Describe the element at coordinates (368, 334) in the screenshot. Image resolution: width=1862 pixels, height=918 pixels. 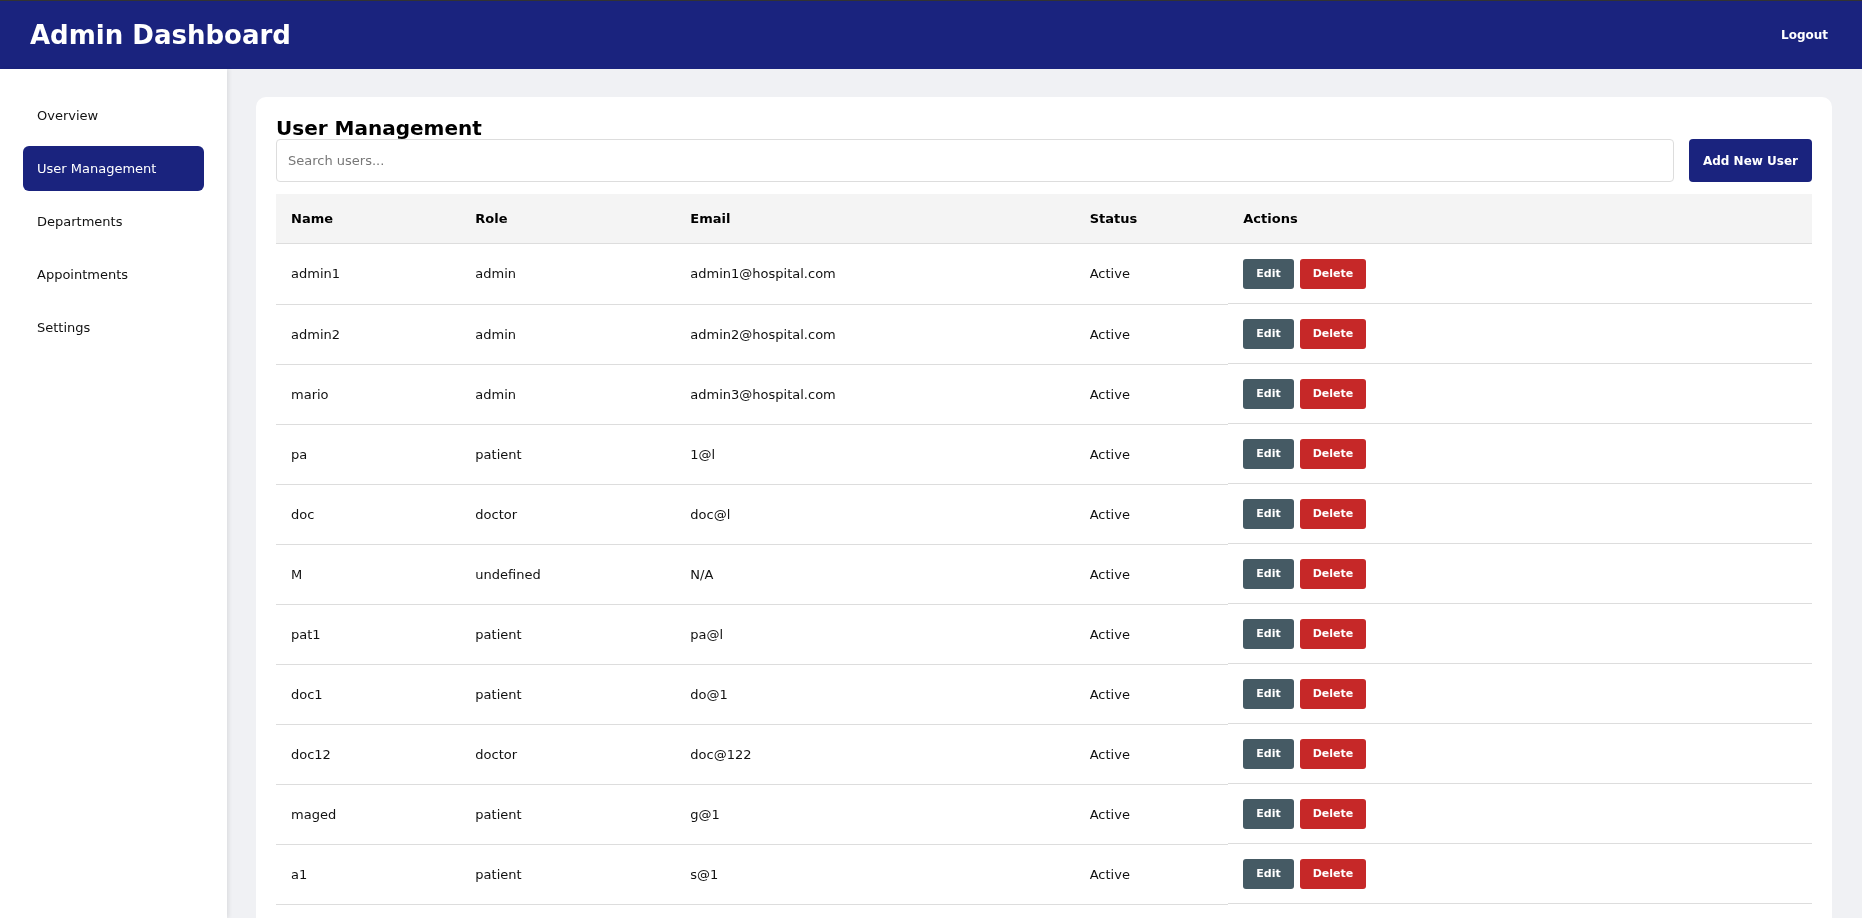
I see `table-cell: admin2` at that location.